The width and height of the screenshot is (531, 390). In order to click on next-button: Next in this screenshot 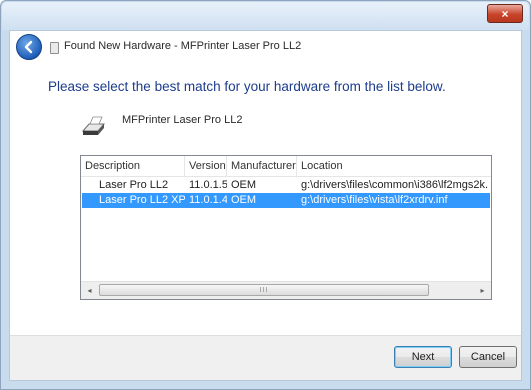, I will do `click(423, 357)`.